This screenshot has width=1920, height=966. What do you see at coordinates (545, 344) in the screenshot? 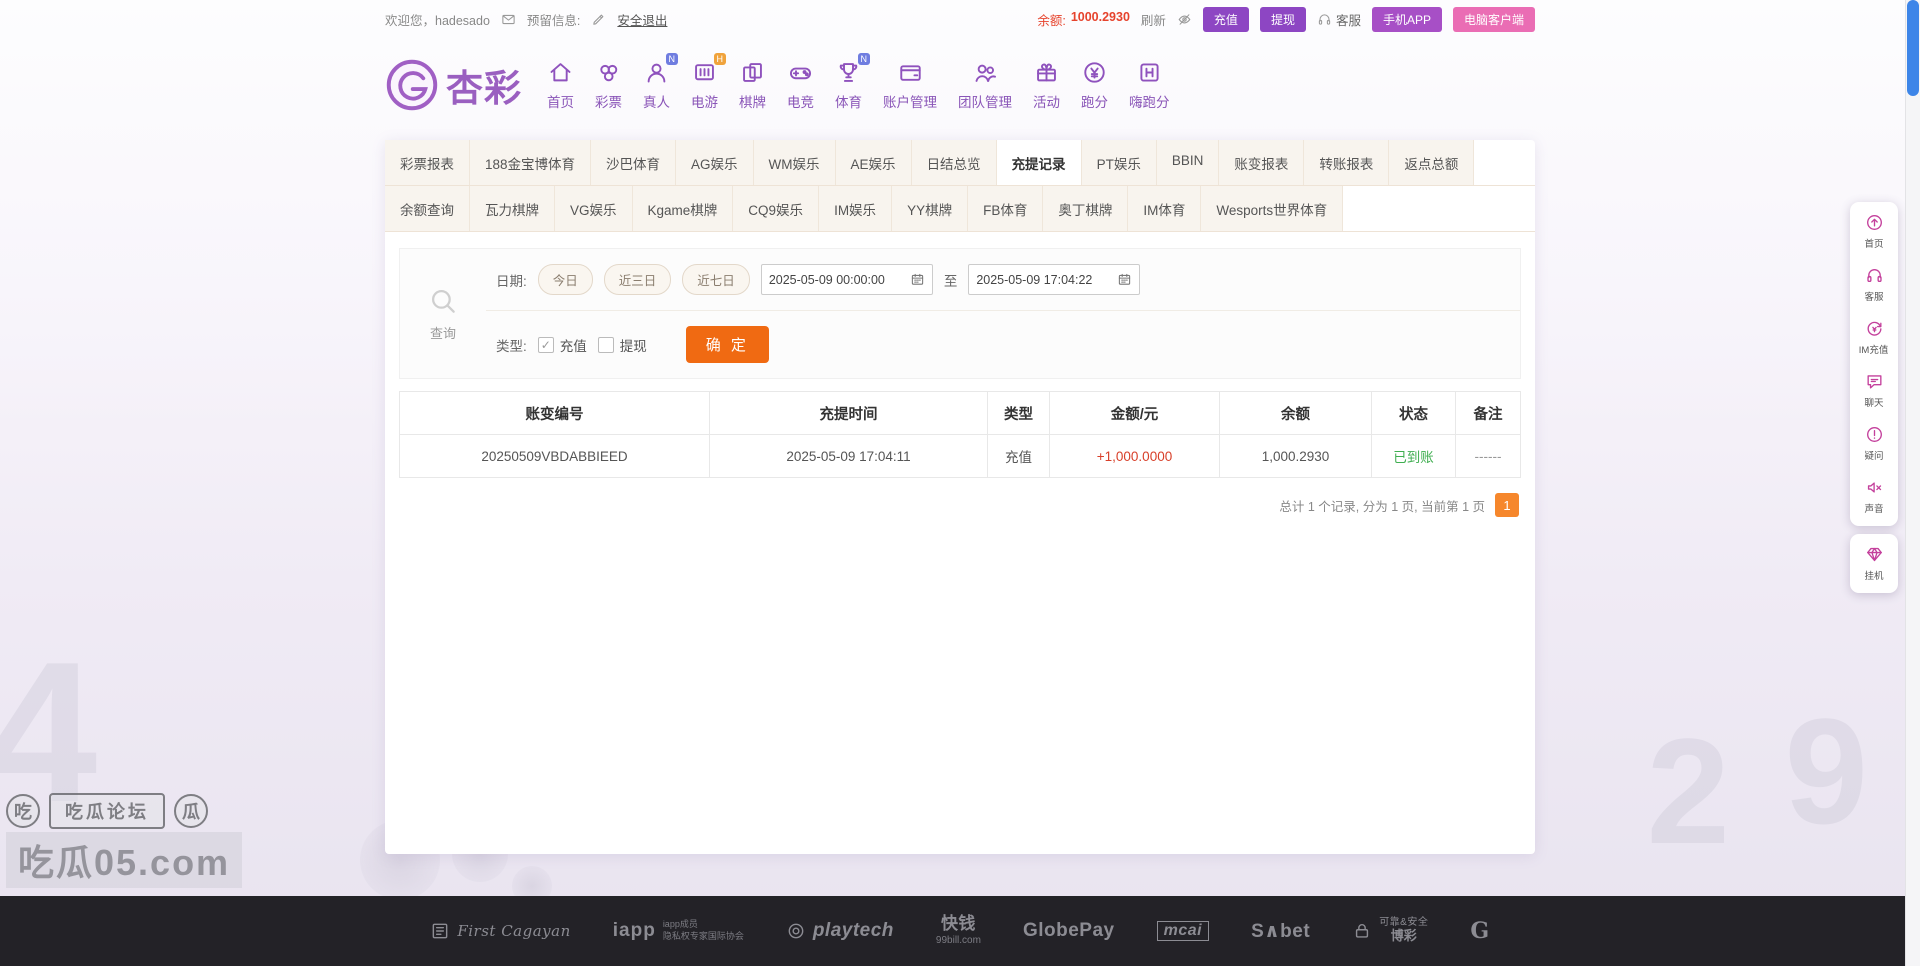
I see `checkbox-box: ✓` at bounding box center [545, 344].